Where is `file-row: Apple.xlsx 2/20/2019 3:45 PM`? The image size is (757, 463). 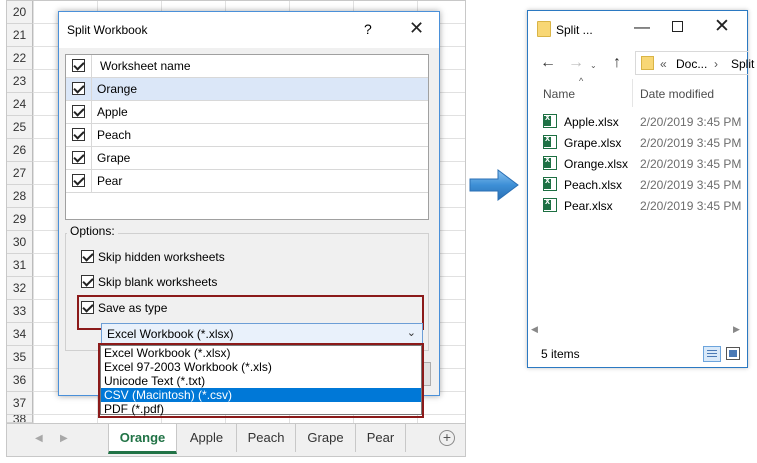
file-row: Apple.xlsx 2/20/2019 3:45 PM is located at coordinates (643, 122).